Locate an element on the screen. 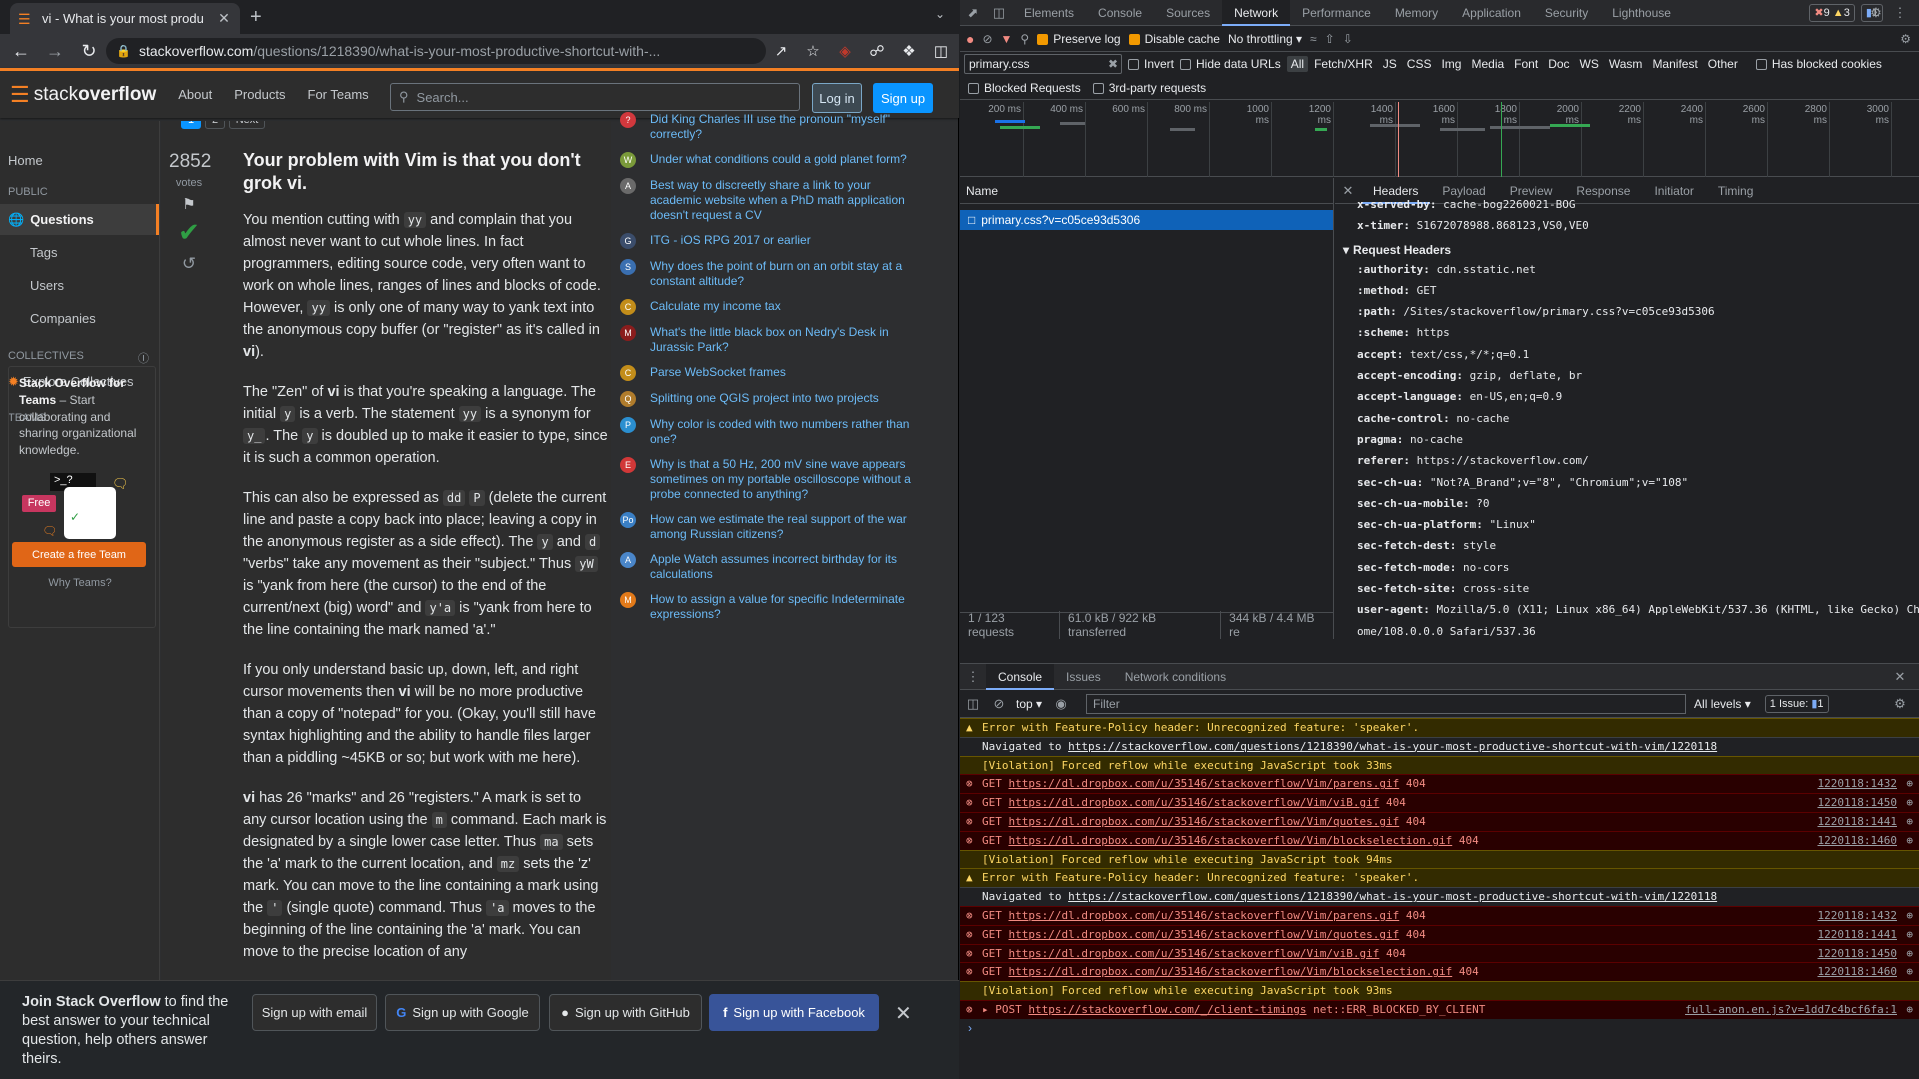 This screenshot has width=1919, height=1079. type-filter-wasm: Wasm is located at coordinates (1626, 64).